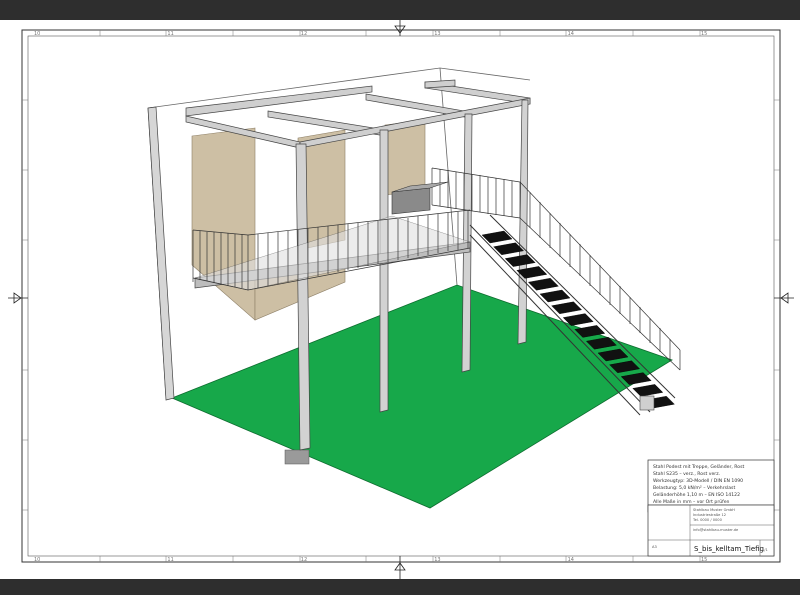 The height and width of the screenshot is (595, 800). What do you see at coordinates (696, 495) in the screenshot?
I see `title-line-5: Geländerhöhe 1,10 m – EN ISO 14122` at bounding box center [696, 495].